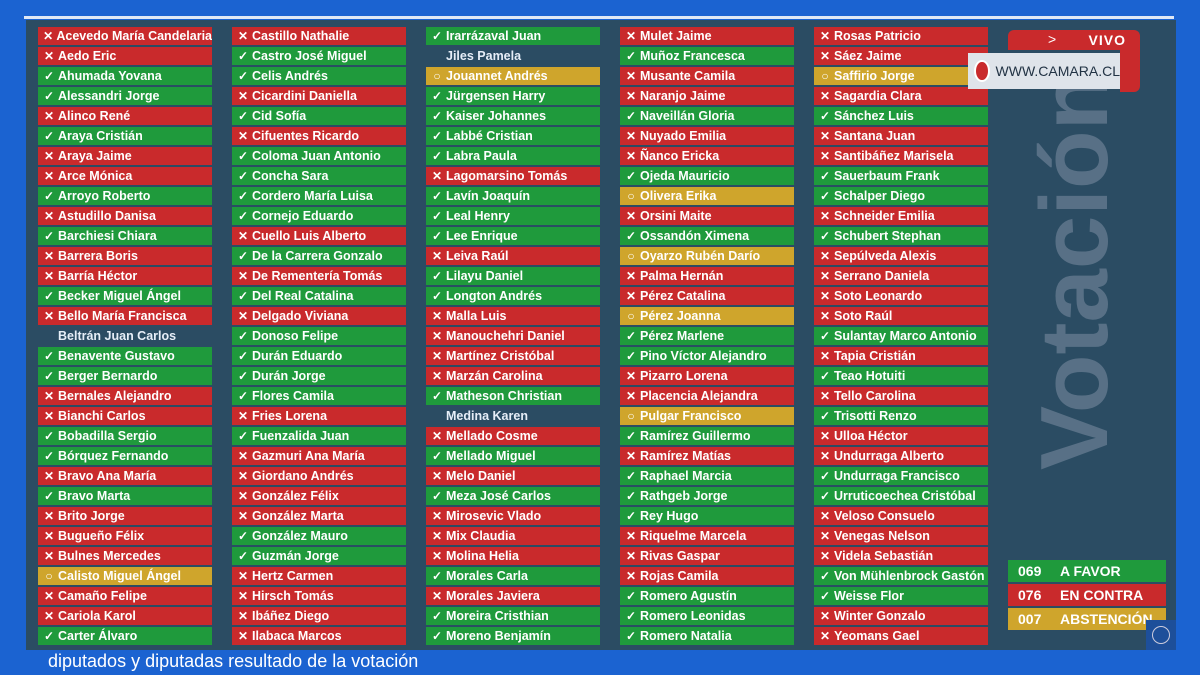 The width and height of the screenshot is (1200, 675). I want to click on deputy-name: Fuenzalida Juan, so click(301, 436).